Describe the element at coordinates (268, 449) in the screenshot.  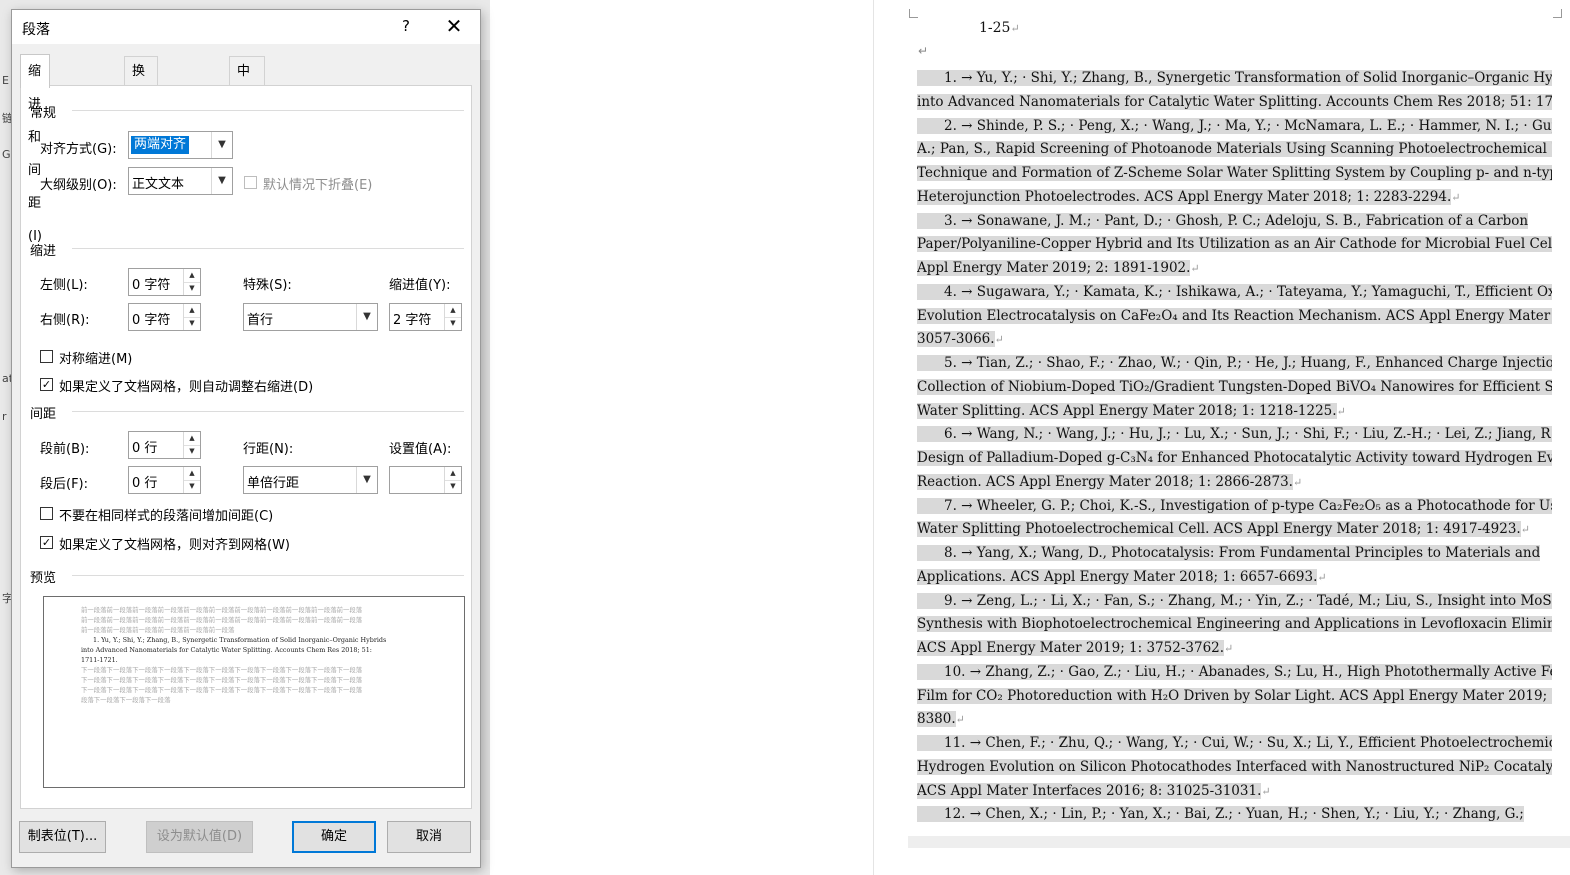
I see `line-spacing-label: 行距(N):` at that location.